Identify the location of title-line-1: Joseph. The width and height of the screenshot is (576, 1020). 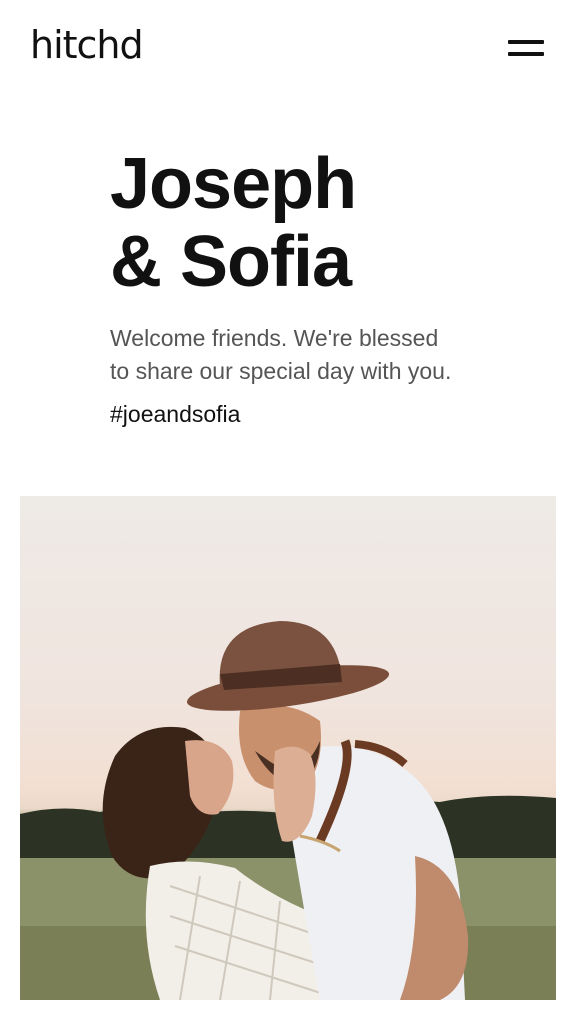
(233, 184).